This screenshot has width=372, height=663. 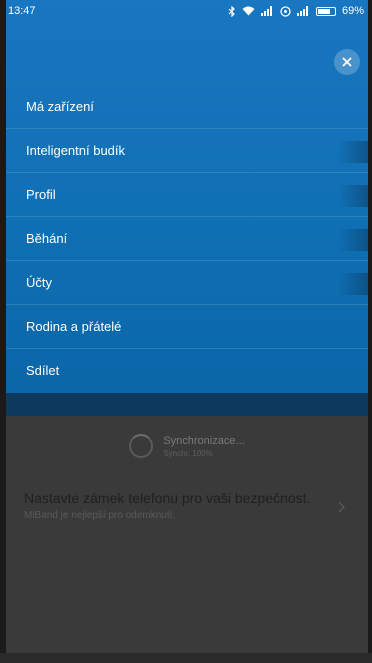 I want to click on menu-item-label: Profil, so click(x=41, y=194).